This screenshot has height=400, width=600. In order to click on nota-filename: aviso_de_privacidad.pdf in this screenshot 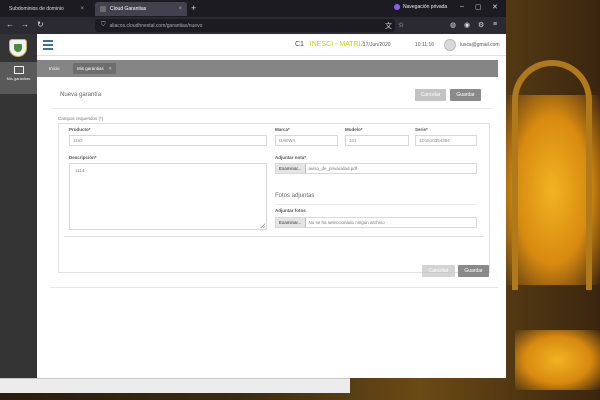, I will do `click(333, 168)`.